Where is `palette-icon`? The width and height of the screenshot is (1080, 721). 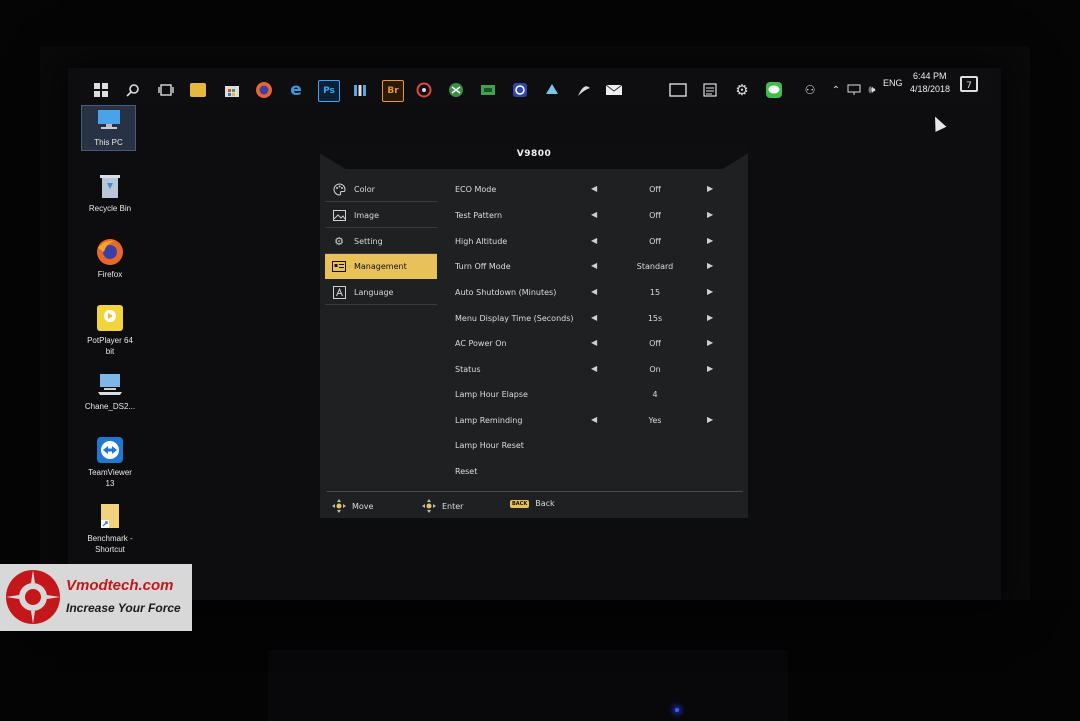 palette-icon is located at coordinates (339, 189).